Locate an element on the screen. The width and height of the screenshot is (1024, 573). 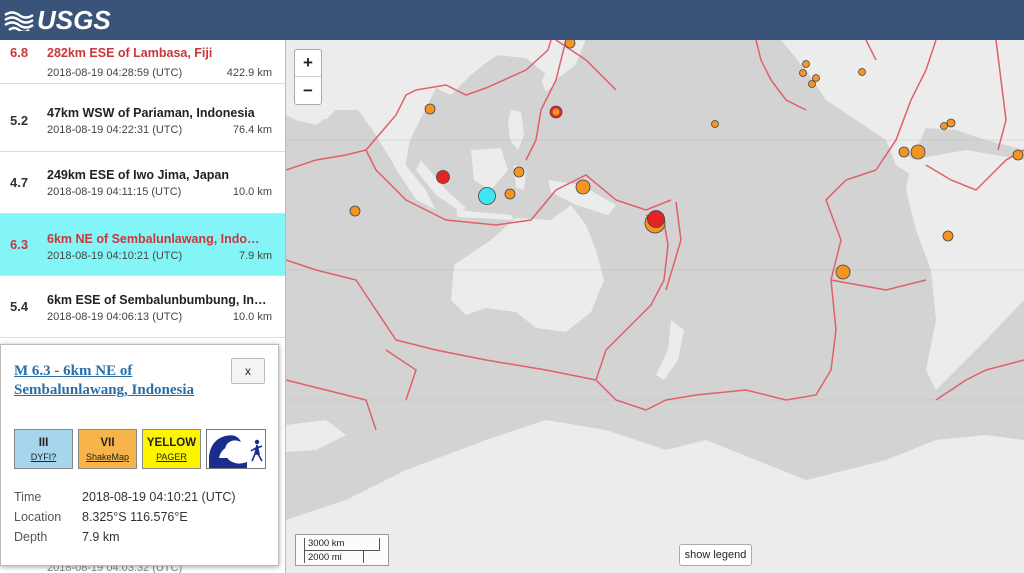
zoom-control: + − is located at coordinates (308, 77).